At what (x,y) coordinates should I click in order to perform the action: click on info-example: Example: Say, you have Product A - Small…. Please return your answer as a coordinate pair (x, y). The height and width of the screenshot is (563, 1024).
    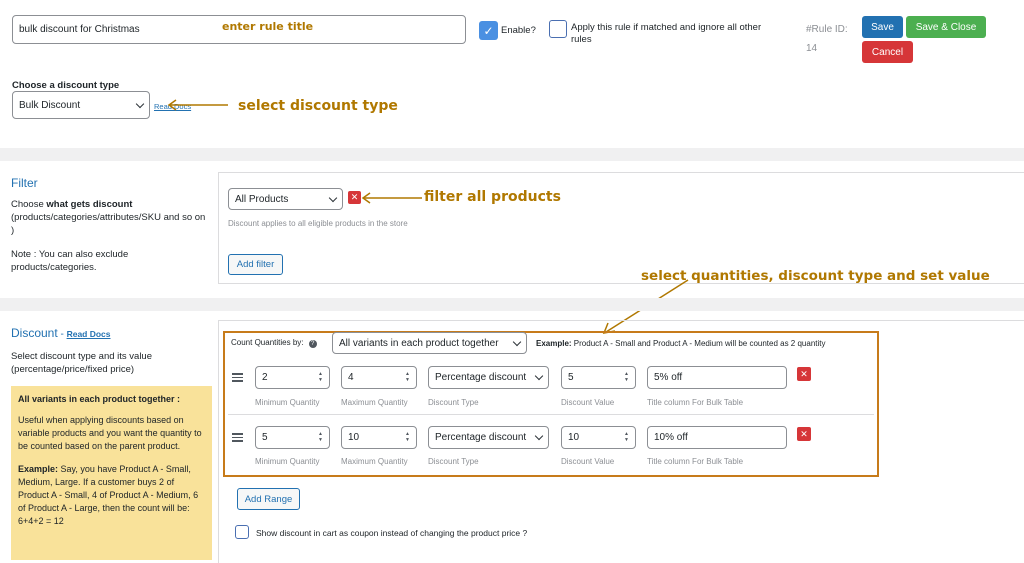
    Looking at the image, I should click on (111, 495).